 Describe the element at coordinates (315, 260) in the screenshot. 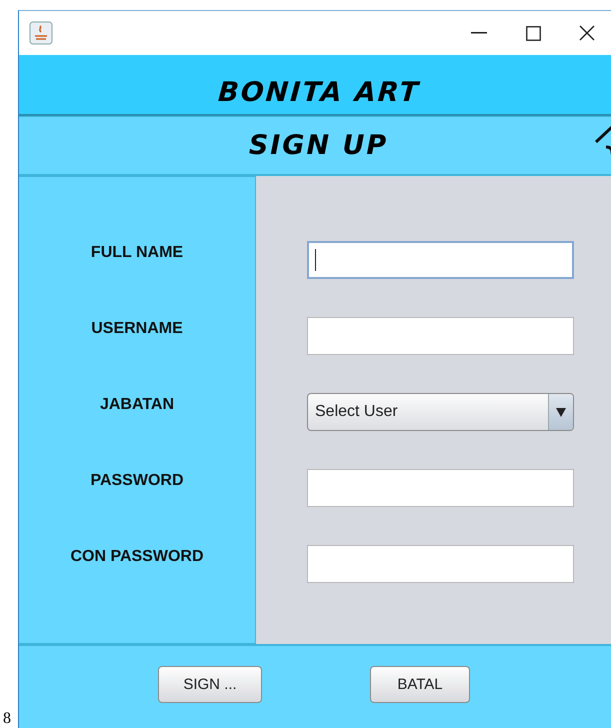

I see `text-cursor` at that location.